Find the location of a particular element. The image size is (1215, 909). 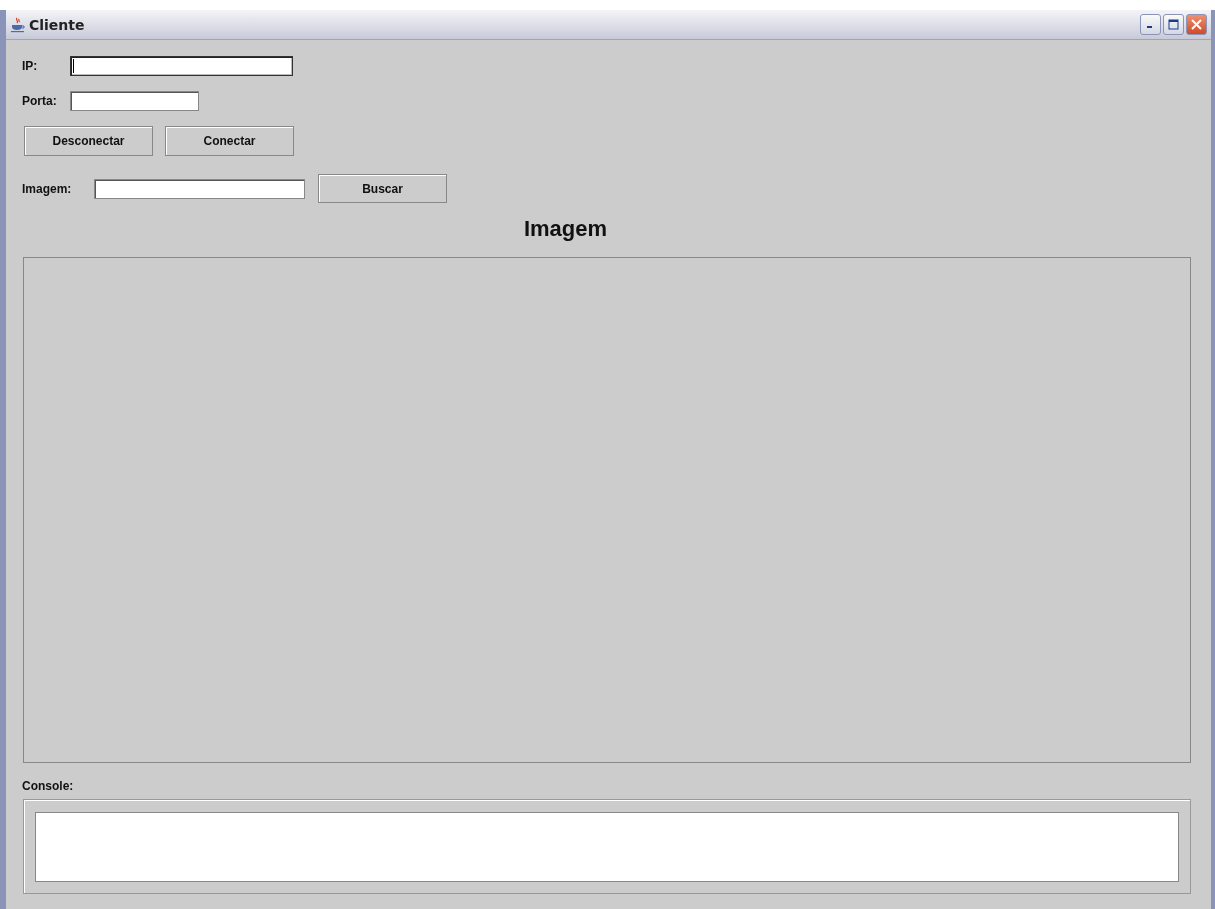

field-label: Imagem: is located at coordinates (47, 188).